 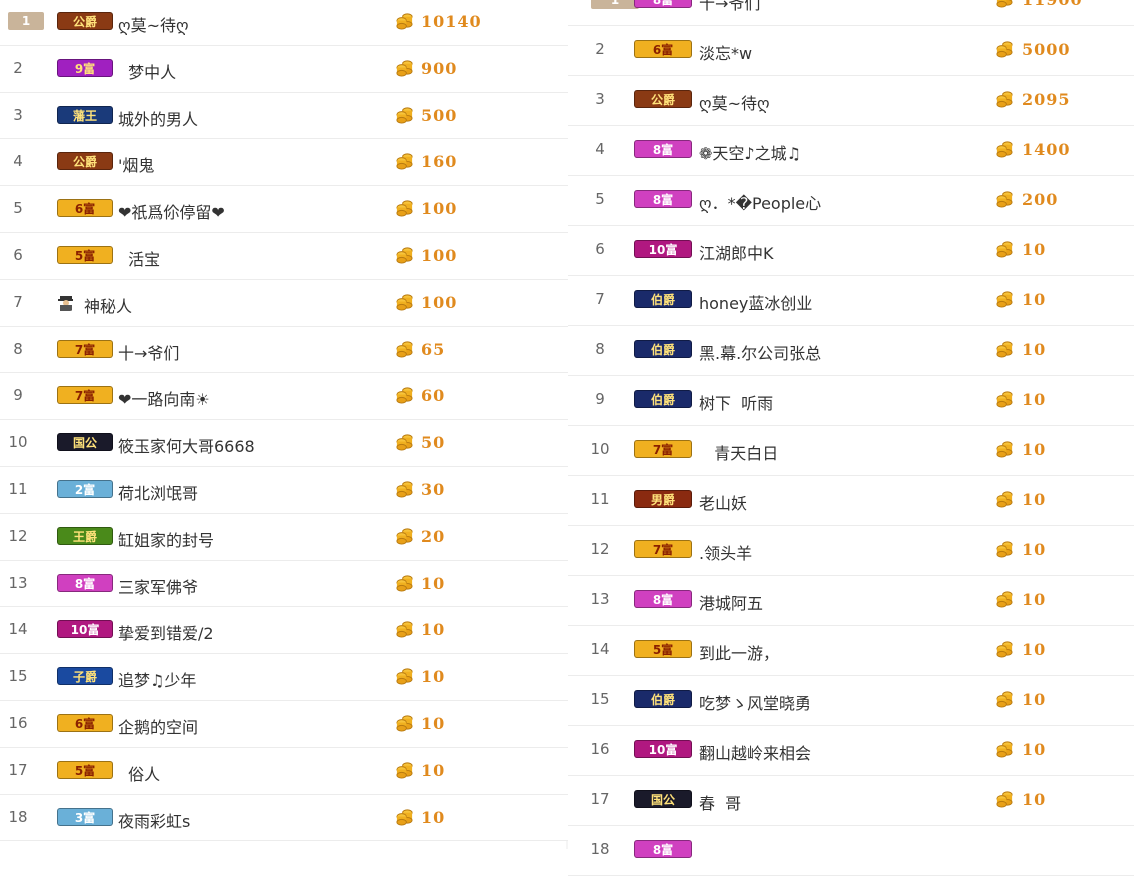 What do you see at coordinates (725, 552) in the screenshot?
I see `player-name: .领头羊` at bounding box center [725, 552].